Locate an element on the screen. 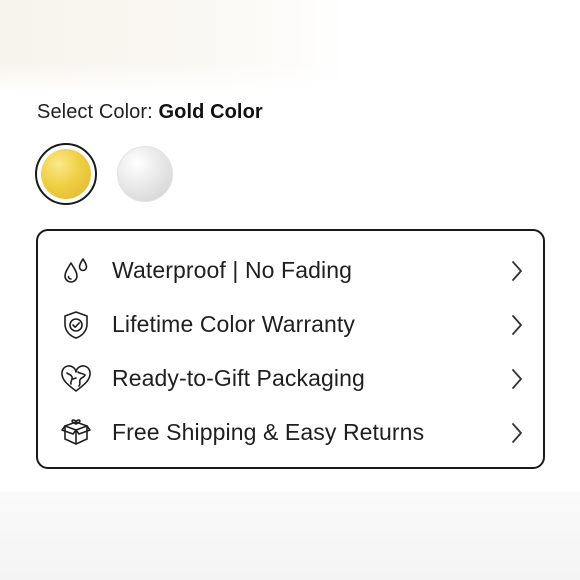 This screenshot has height=580, width=580. water-drops-icon is located at coordinates (76, 271).